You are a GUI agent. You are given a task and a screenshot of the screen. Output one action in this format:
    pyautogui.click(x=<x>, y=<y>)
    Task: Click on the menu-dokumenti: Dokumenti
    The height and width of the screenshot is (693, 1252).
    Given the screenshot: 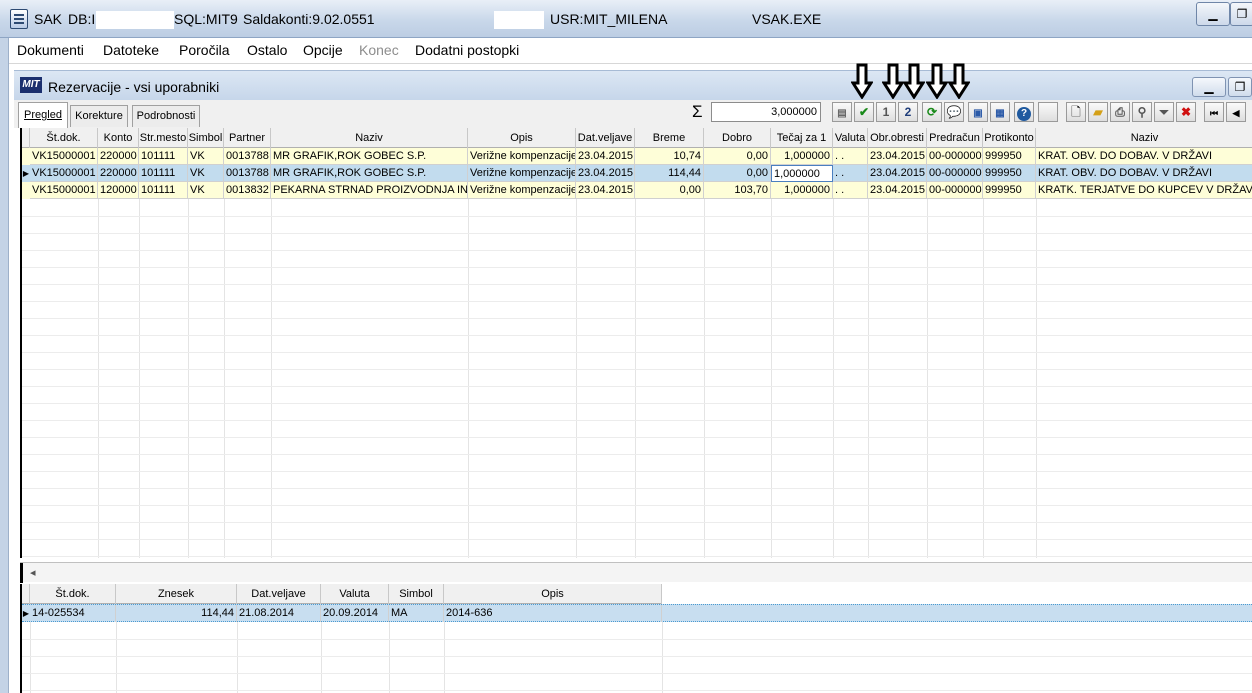 What is the action you would take?
    pyautogui.click(x=50, y=50)
    